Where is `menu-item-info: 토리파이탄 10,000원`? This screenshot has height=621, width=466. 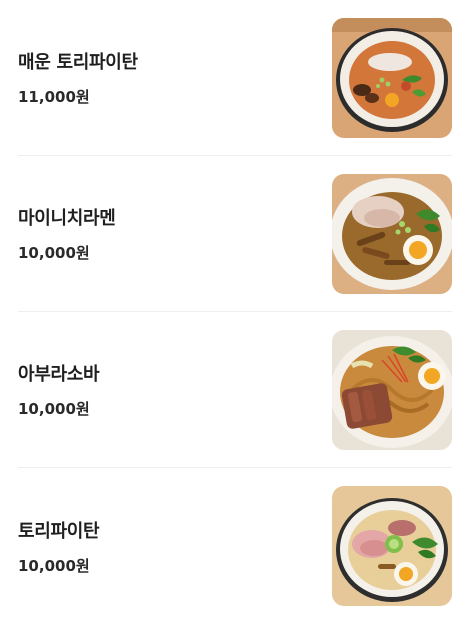
menu-item-info: 토리파이탄 10,000원 is located at coordinates (59, 546).